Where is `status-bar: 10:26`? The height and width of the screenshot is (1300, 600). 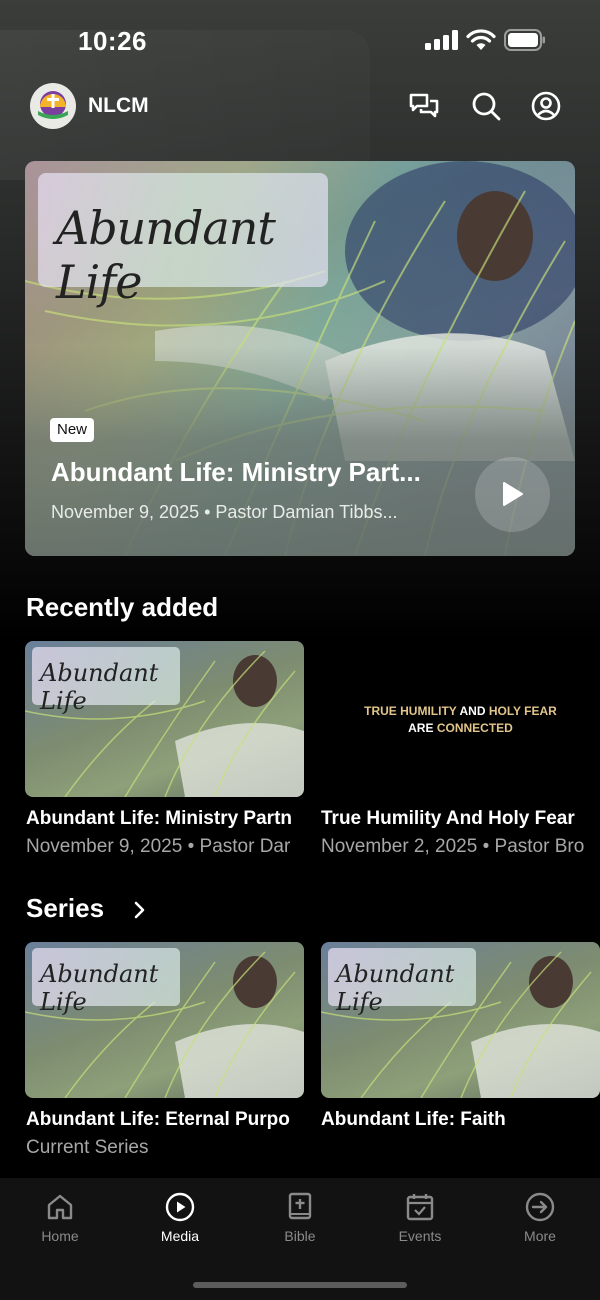
status-bar: 10:26 is located at coordinates (300, 40).